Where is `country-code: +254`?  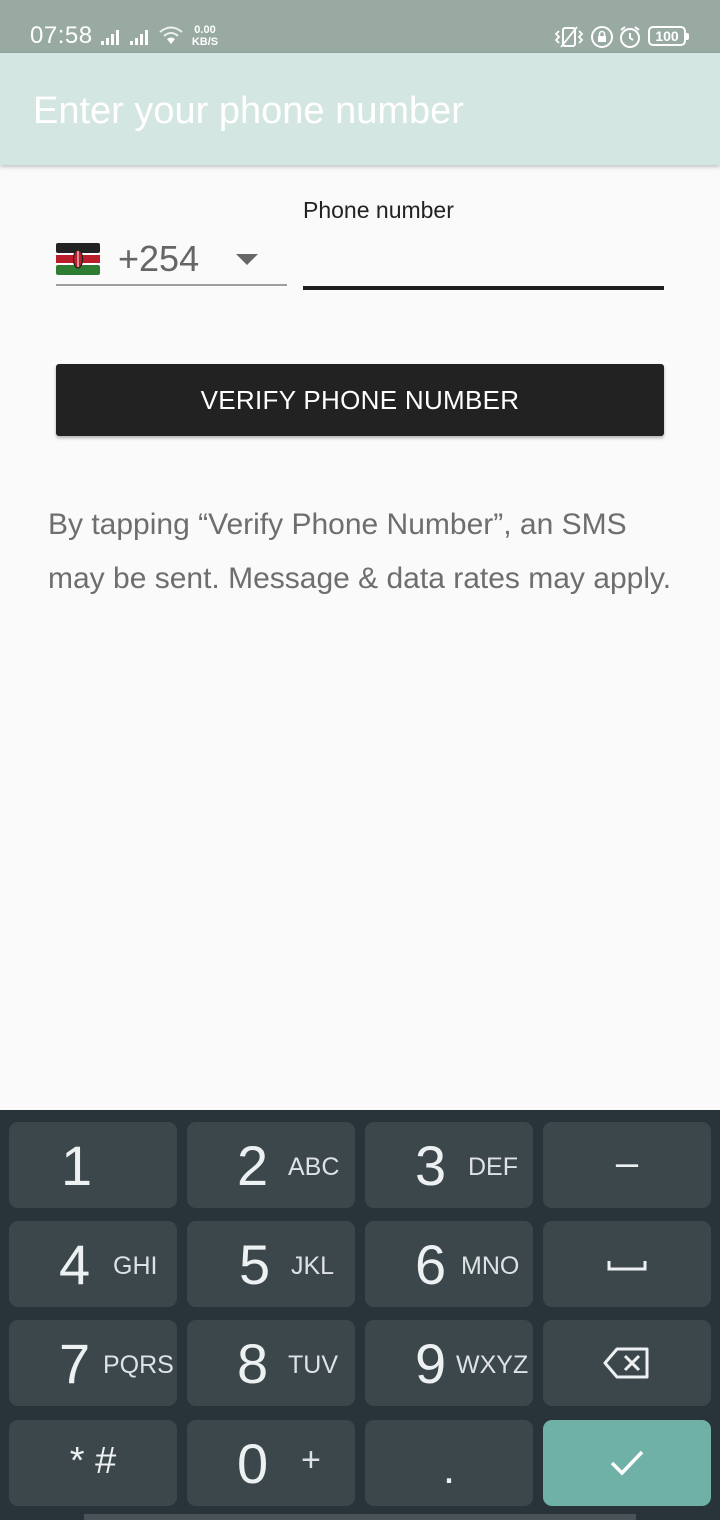
country-code: +254 is located at coordinates (159, 258).